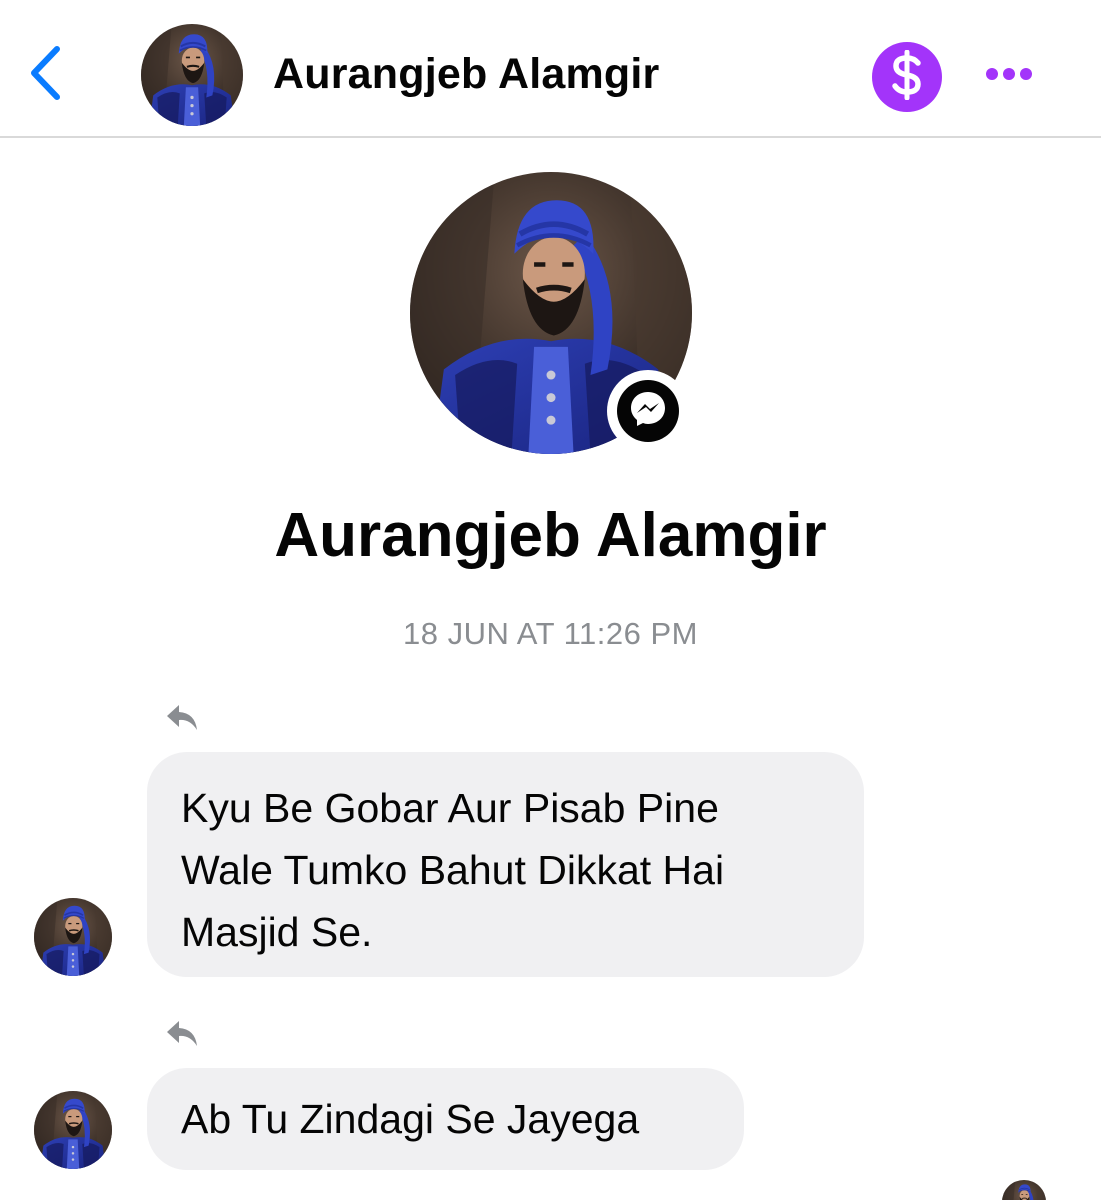 The width and height of the screenshot is (1101, 1200). What do you see at coordinates (453, 870) in the screenshot?
I see `message-line: Wale Tumko Bahut Dikkat Hai` at bounding box center [453, 870].